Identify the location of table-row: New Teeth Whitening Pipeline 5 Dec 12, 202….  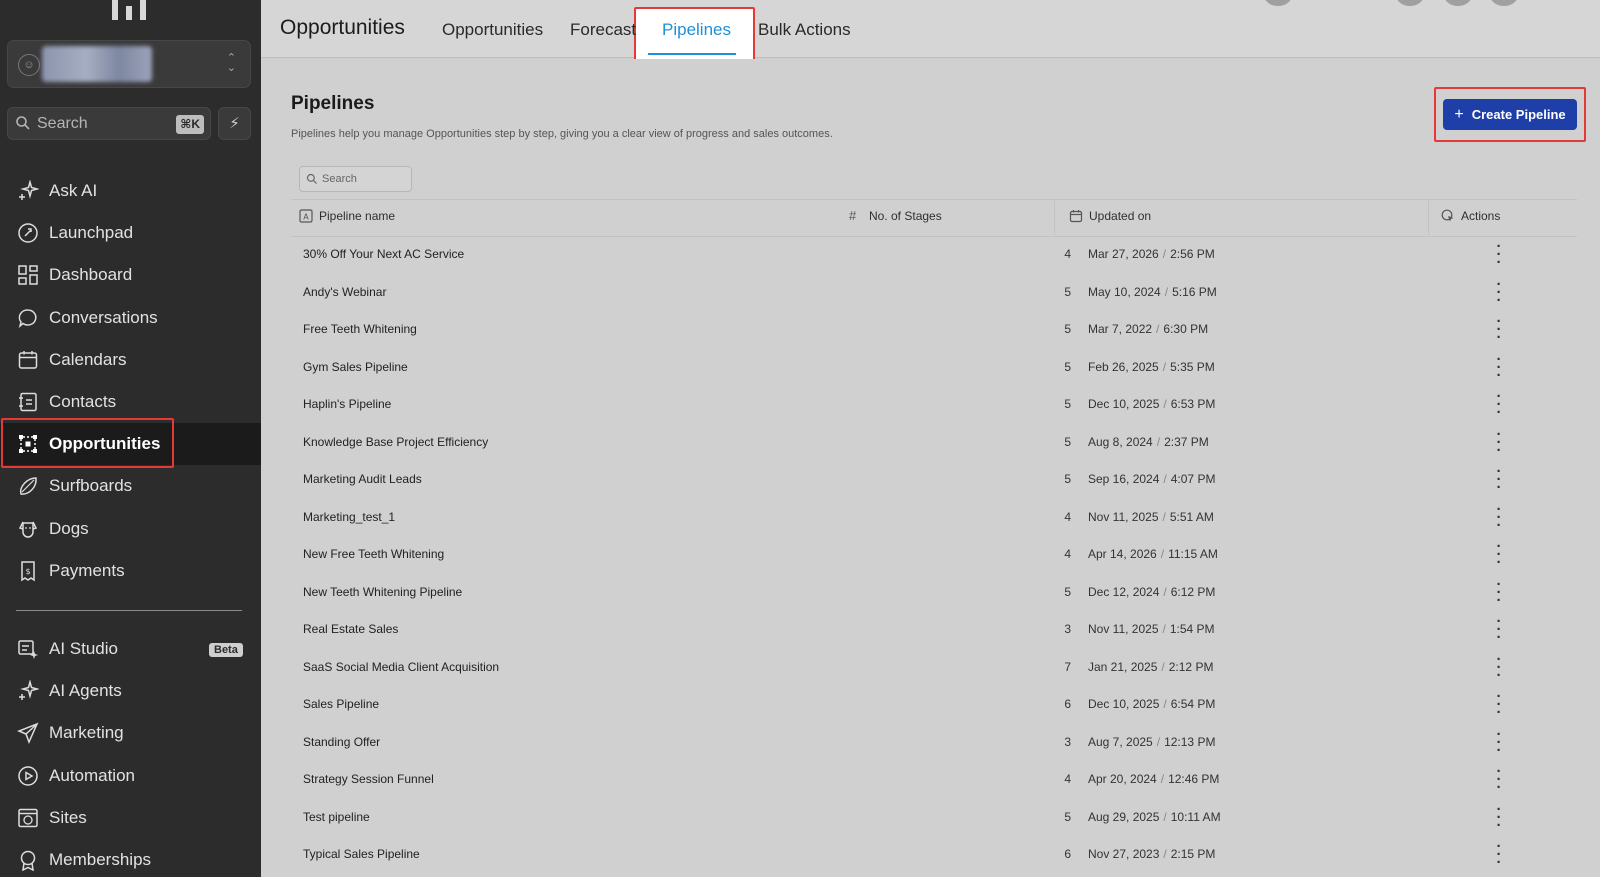
(934, 594).